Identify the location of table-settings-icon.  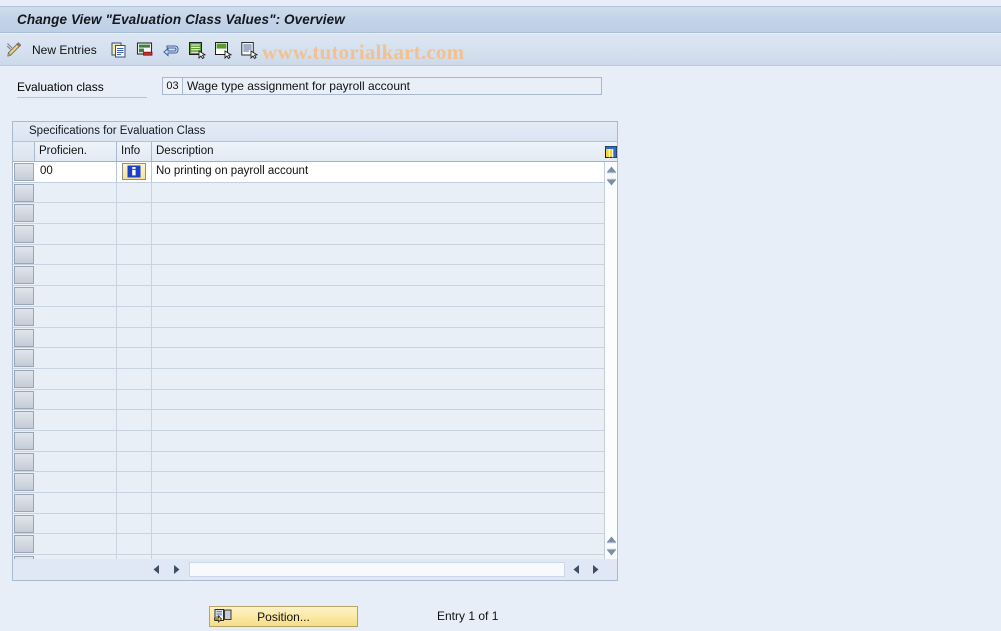
(610, 151).